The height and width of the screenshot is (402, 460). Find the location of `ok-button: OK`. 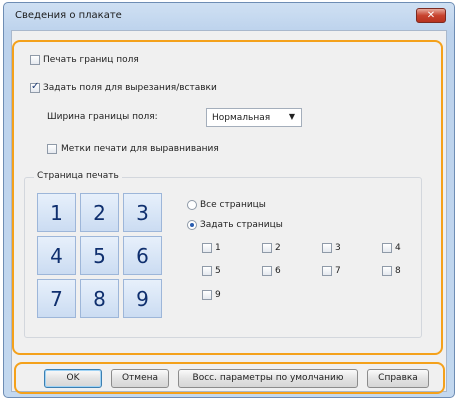

ok-button: OK is located at coordinates (73, 378).